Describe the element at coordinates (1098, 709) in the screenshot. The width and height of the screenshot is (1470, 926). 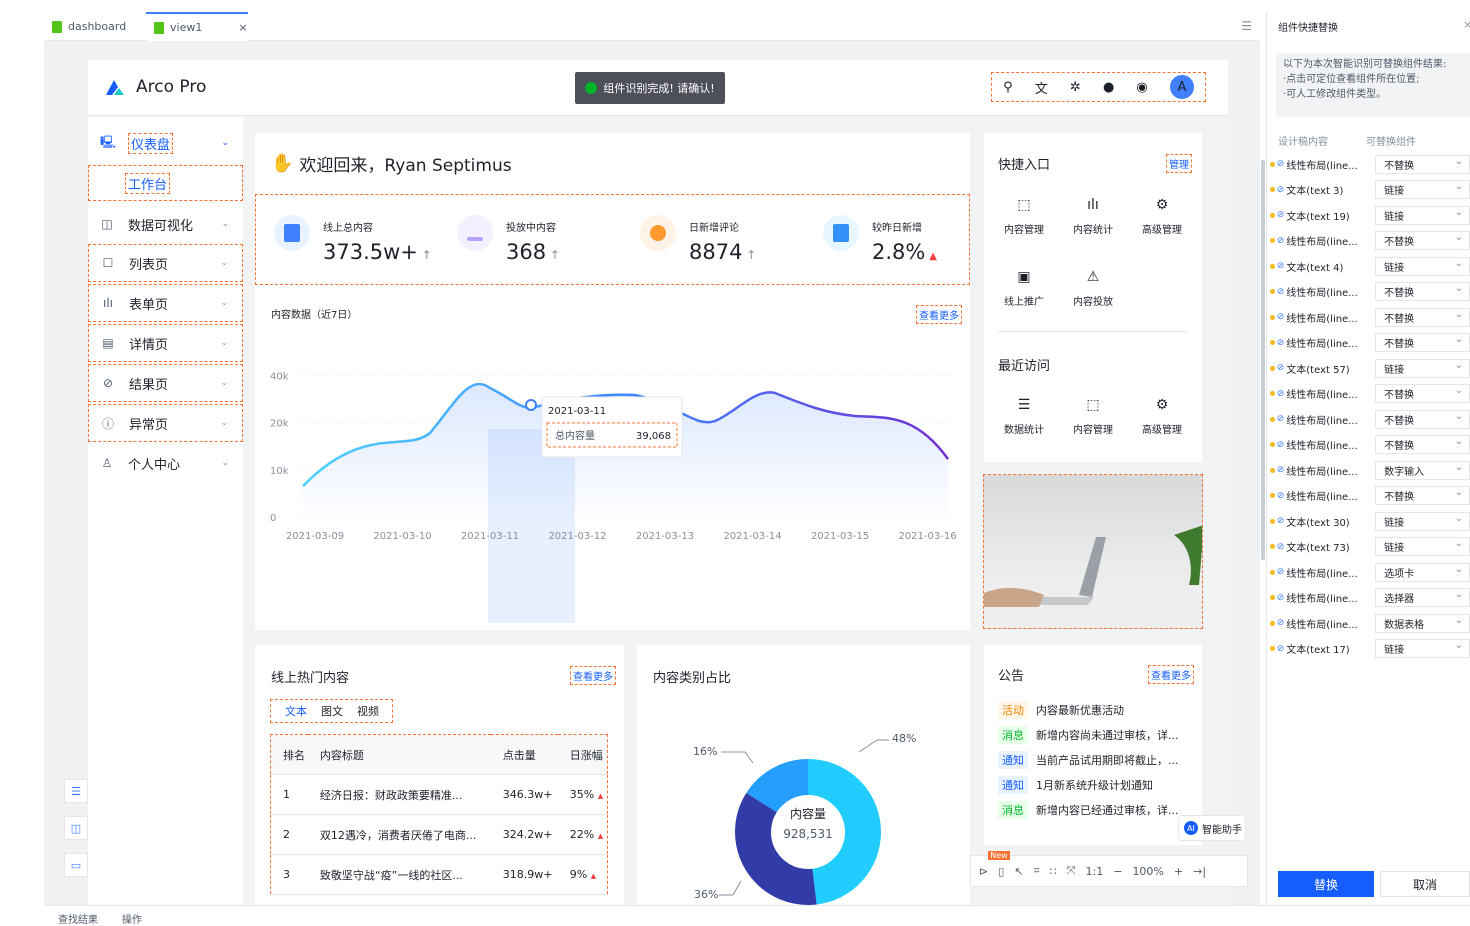
I see `notice-item: 活动 内容最新优惠活动` at that location.